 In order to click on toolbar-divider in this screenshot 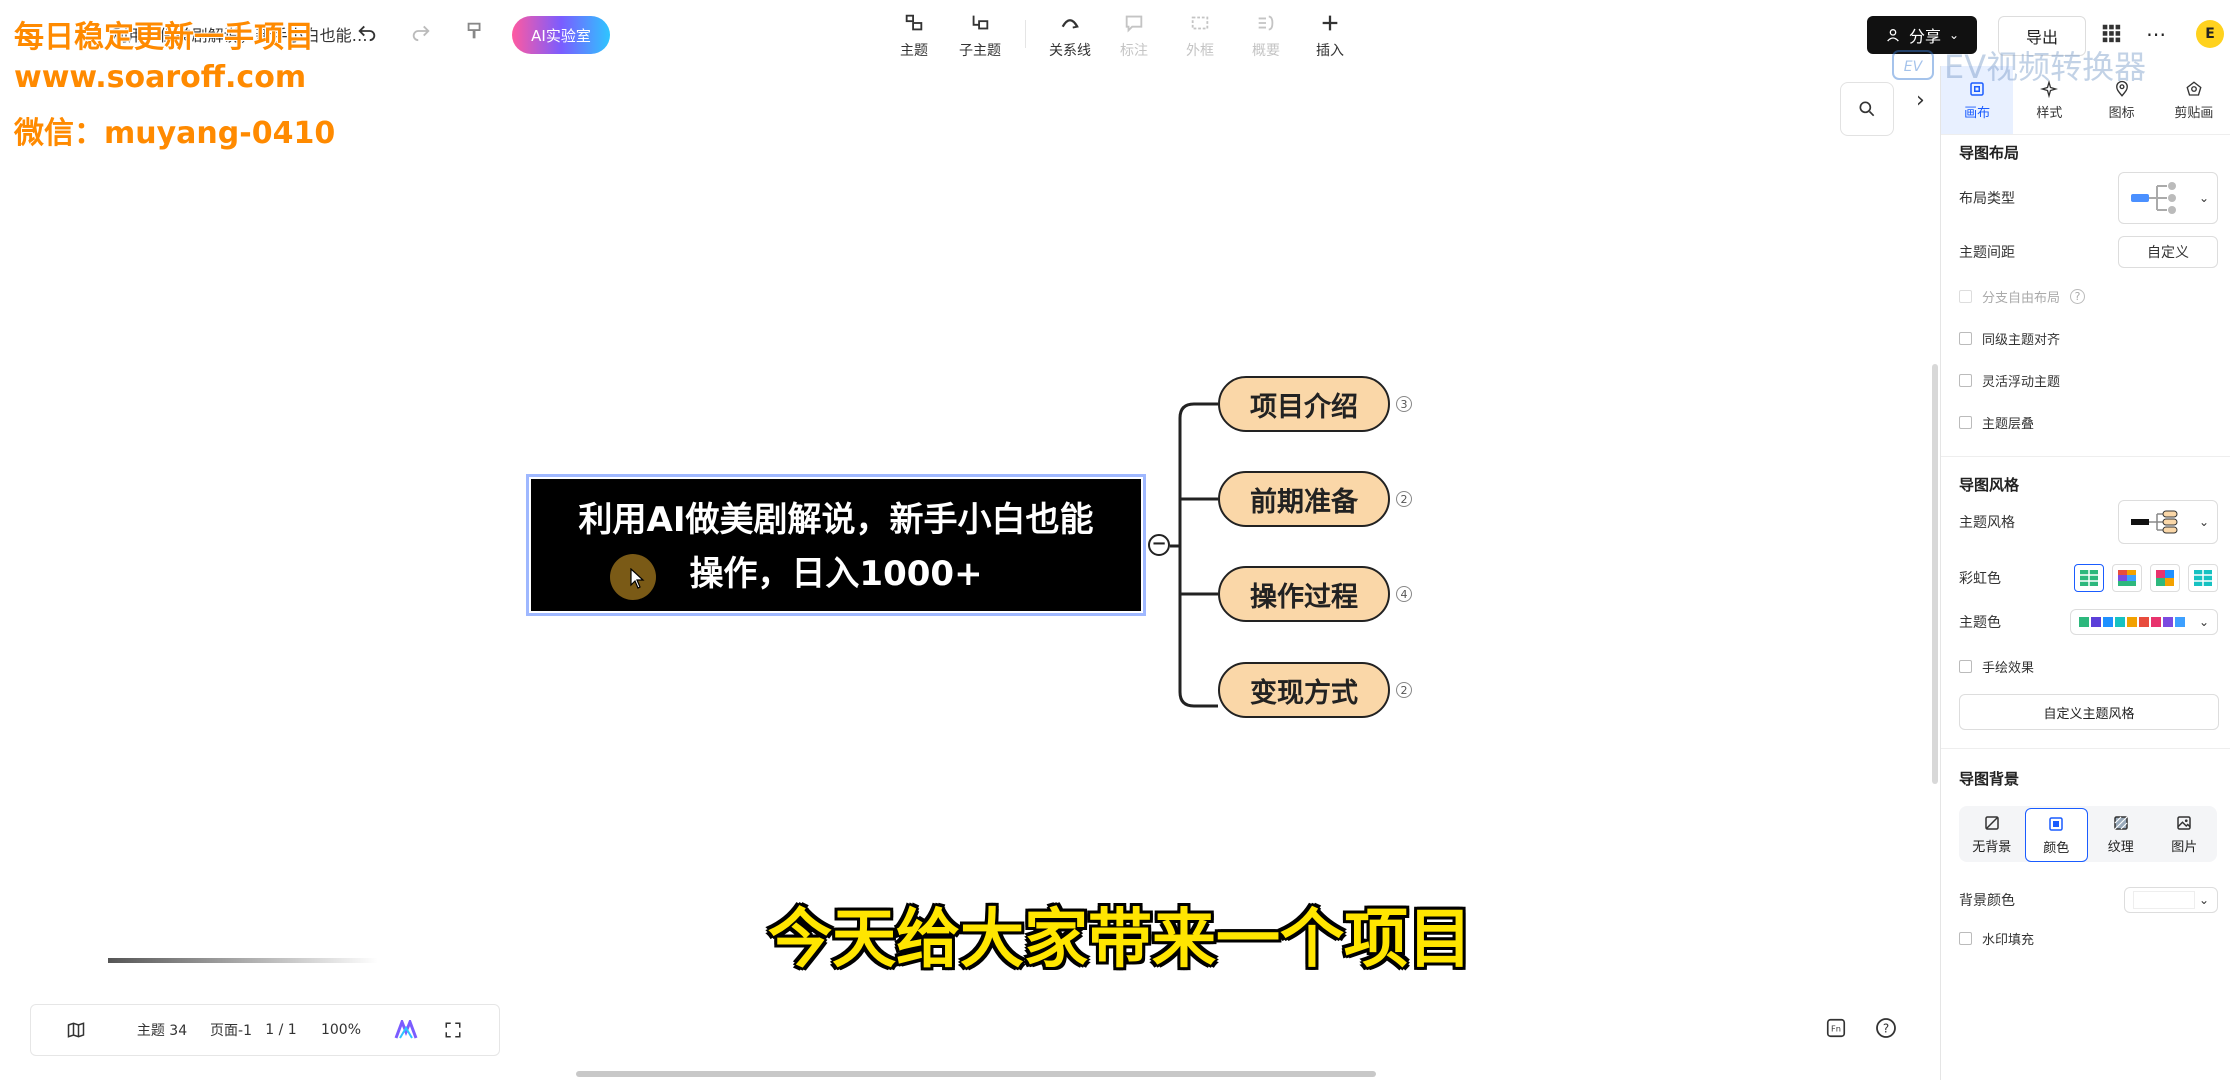, I will do `click(1025, 34)`.